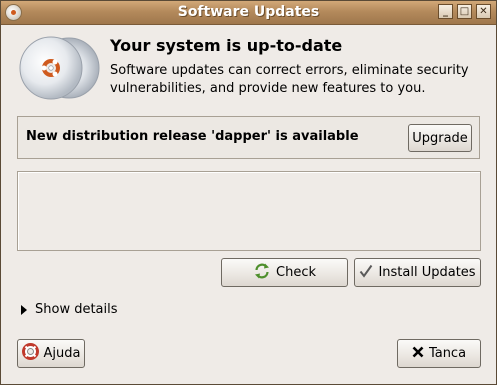  I want to click on ubuntu-cd-icon, so click(59, 68).